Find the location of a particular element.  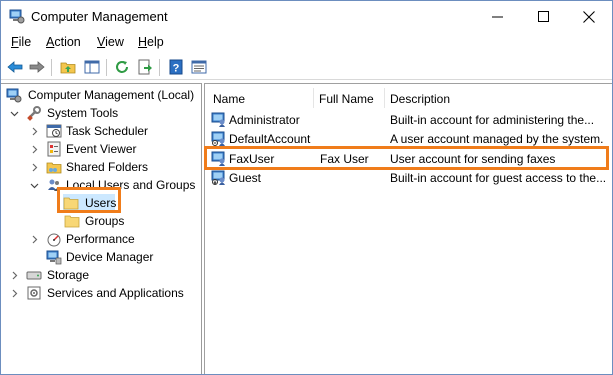

menu-bar: File Action View Help is located at coordinates (306, 42).